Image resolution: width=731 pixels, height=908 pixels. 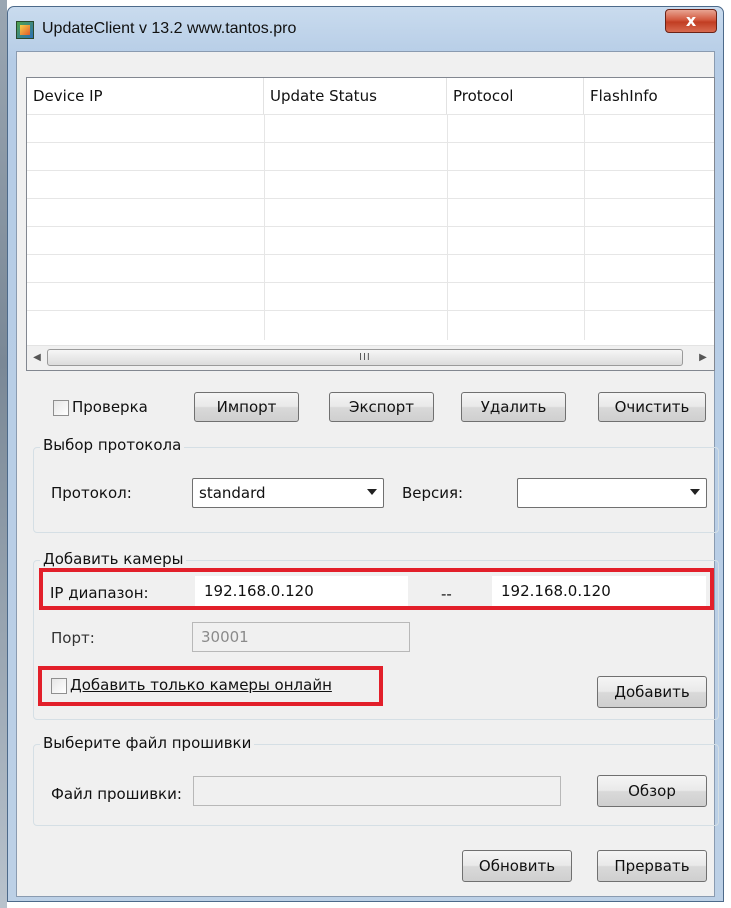 I want to click on column-protocol: Protocol, so click(x=515, y=96).